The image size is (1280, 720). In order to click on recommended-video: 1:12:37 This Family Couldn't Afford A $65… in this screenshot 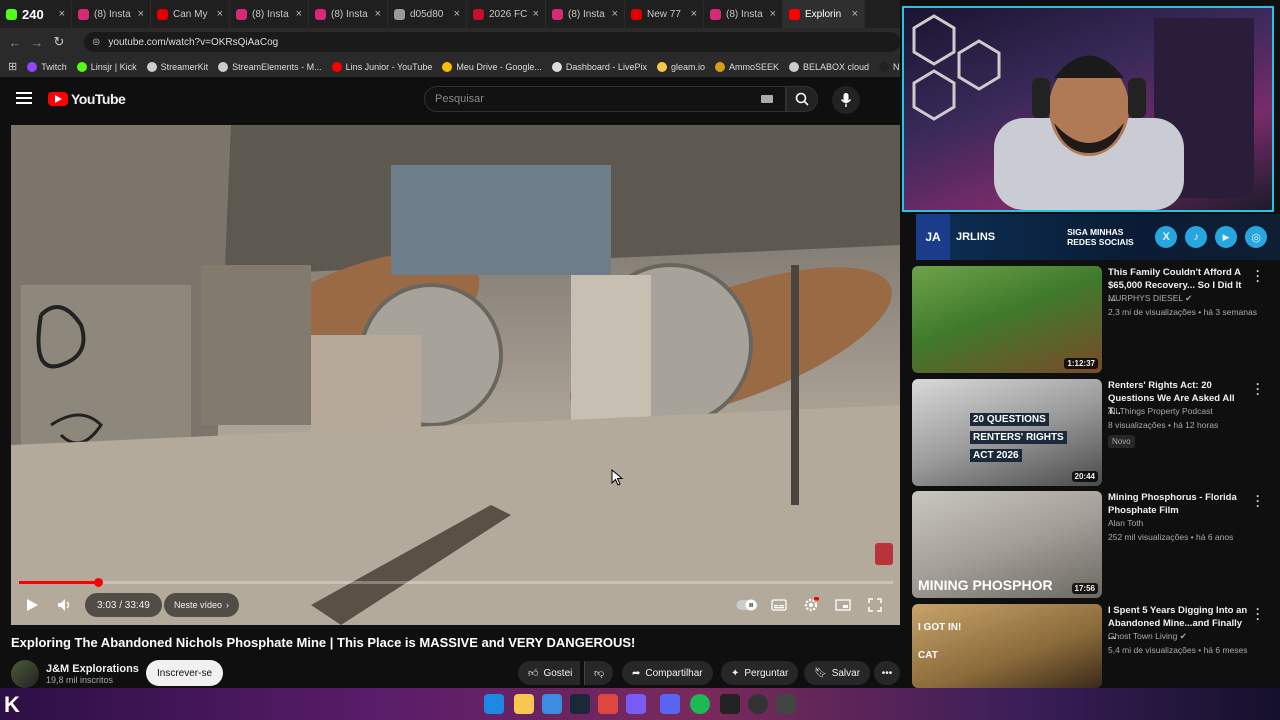, I will do `click(1092, 320)`.